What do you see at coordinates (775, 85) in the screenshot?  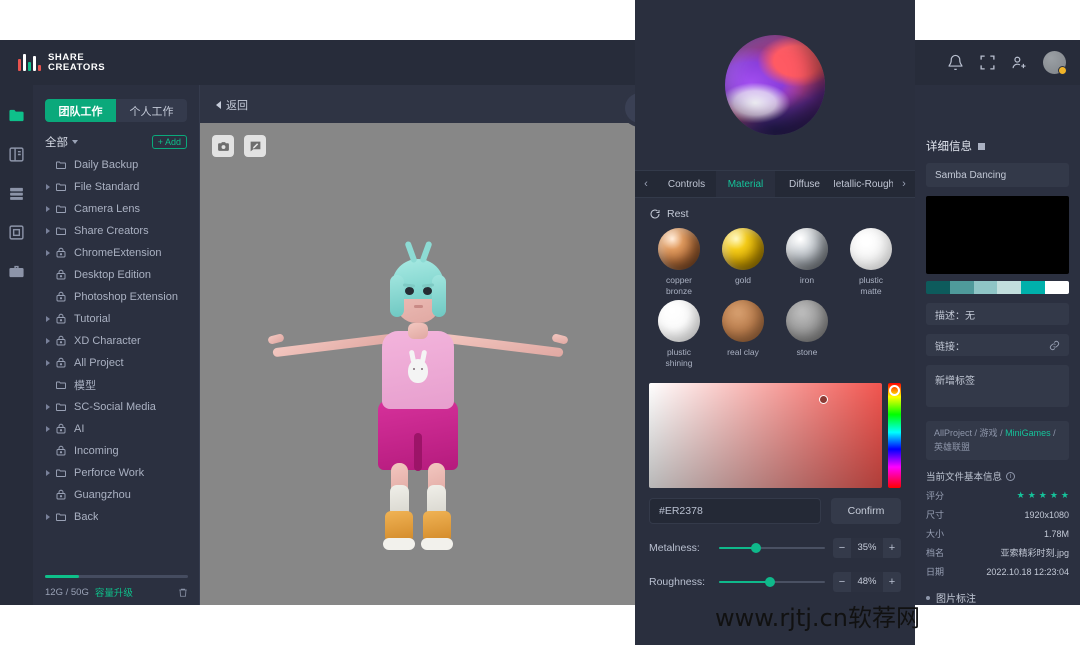 I see `material-preview-sphere` at bounding box center [775, 85].